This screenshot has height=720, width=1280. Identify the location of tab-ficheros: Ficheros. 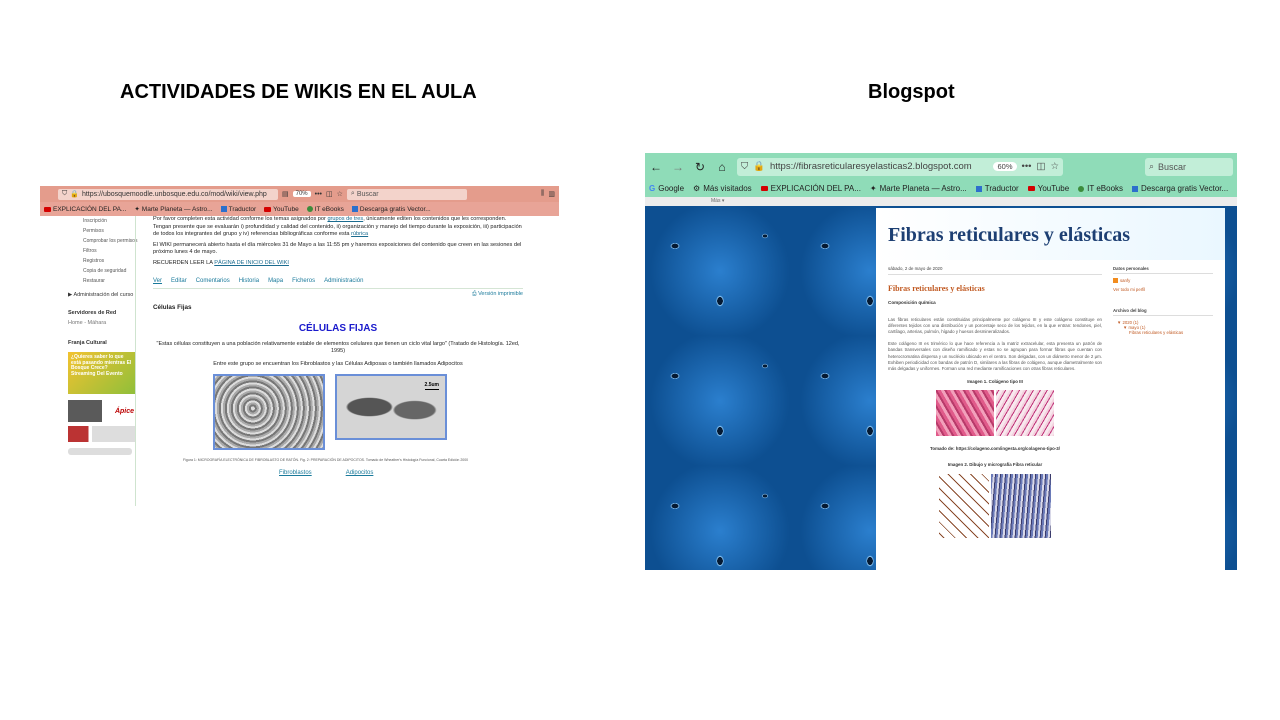
(303, 281).